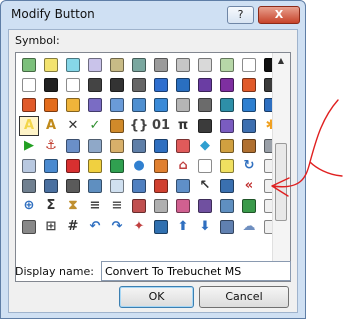 This screenshot has width=343, height=320. I want to click on red-annotation-arrow, so click(307, 148).